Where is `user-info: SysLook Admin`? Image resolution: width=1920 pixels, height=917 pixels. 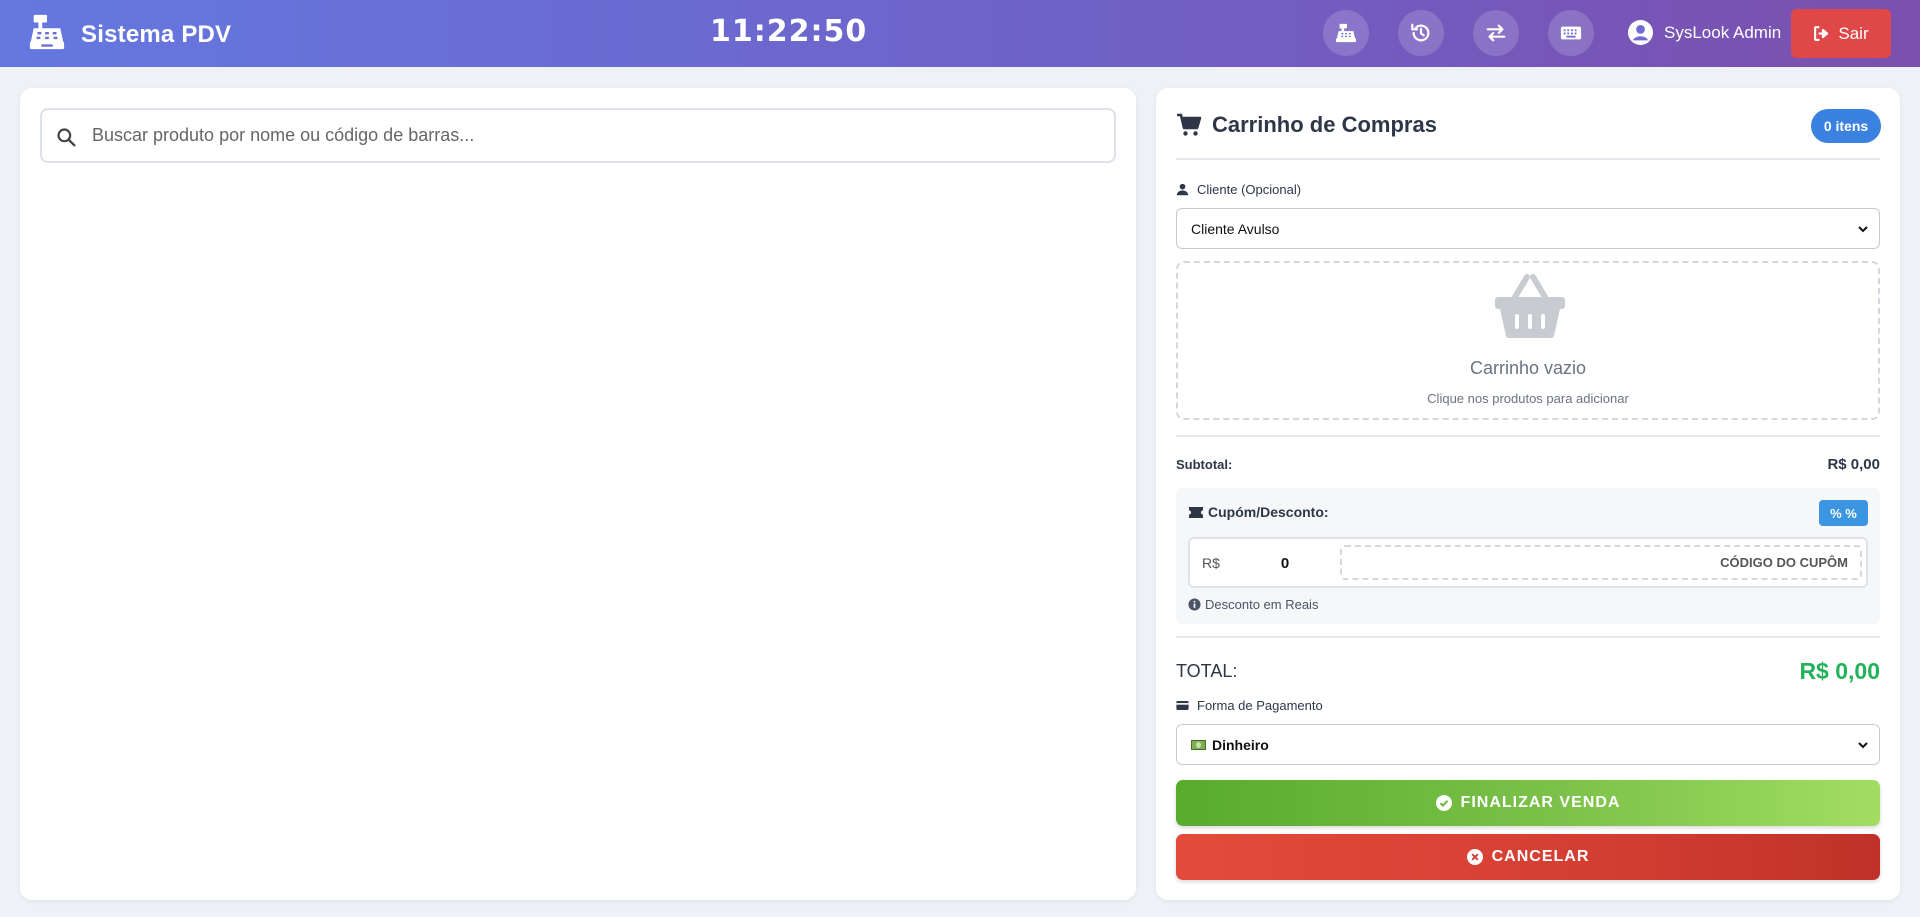 user-info: SysLook Admin is located at coordinates (1704, 32).